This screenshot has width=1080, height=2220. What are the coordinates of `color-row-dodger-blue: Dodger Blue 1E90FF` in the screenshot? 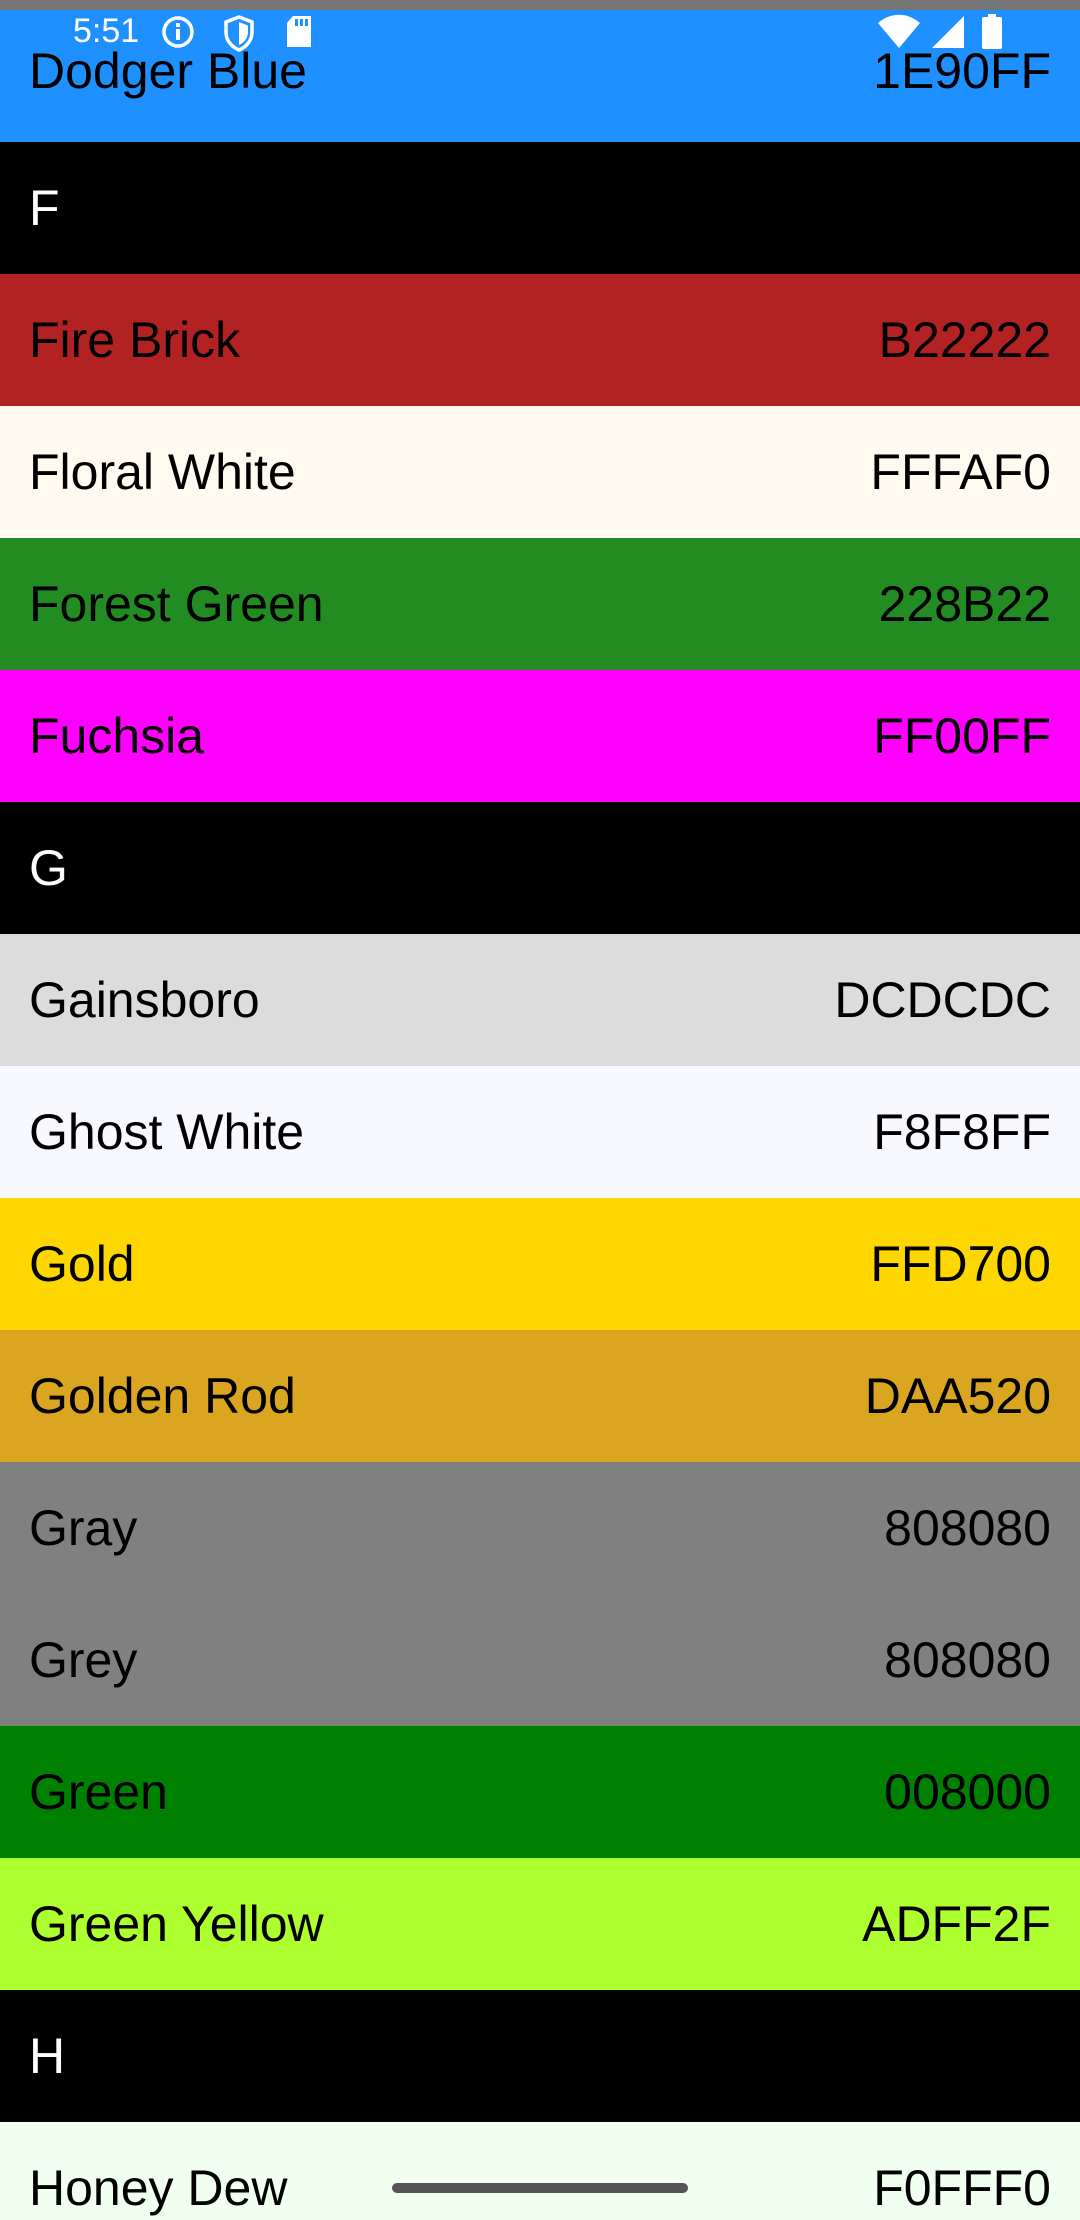 It's located at (540, 76).